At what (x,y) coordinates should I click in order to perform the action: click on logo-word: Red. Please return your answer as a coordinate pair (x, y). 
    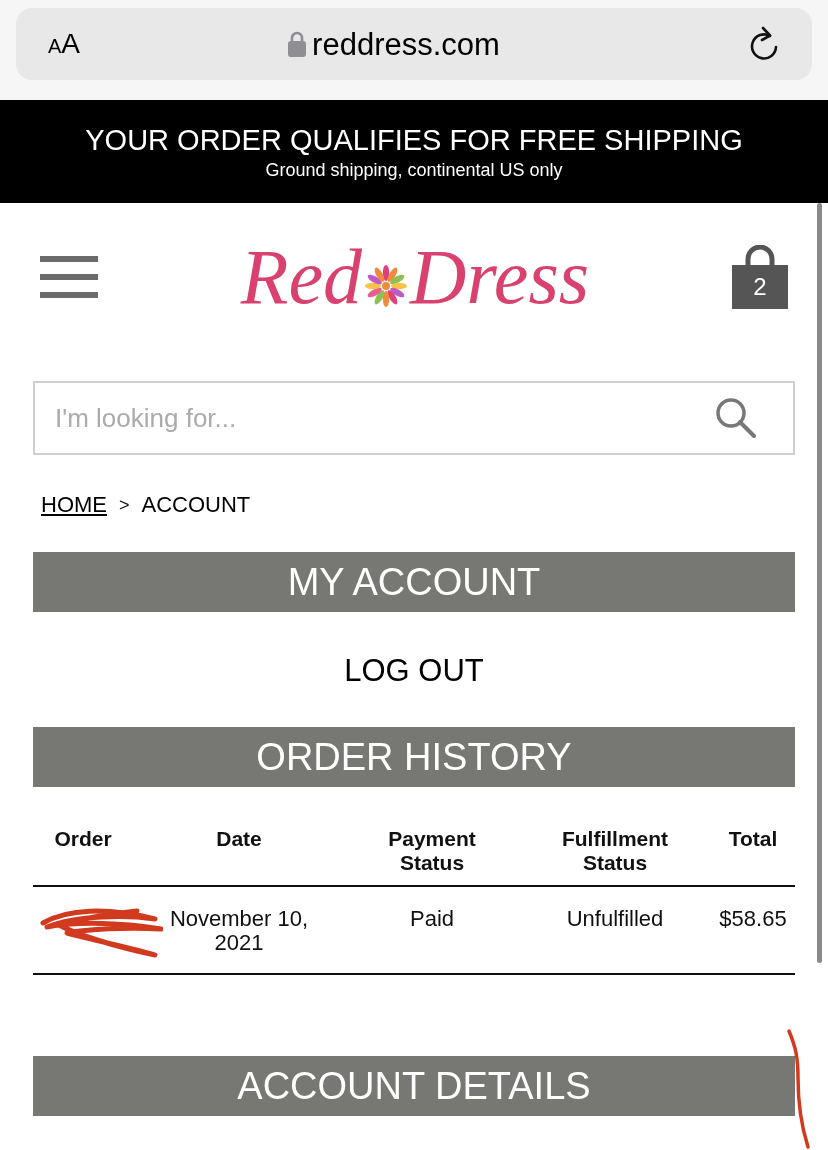
    Looking at the image, I should click on (301, 277).